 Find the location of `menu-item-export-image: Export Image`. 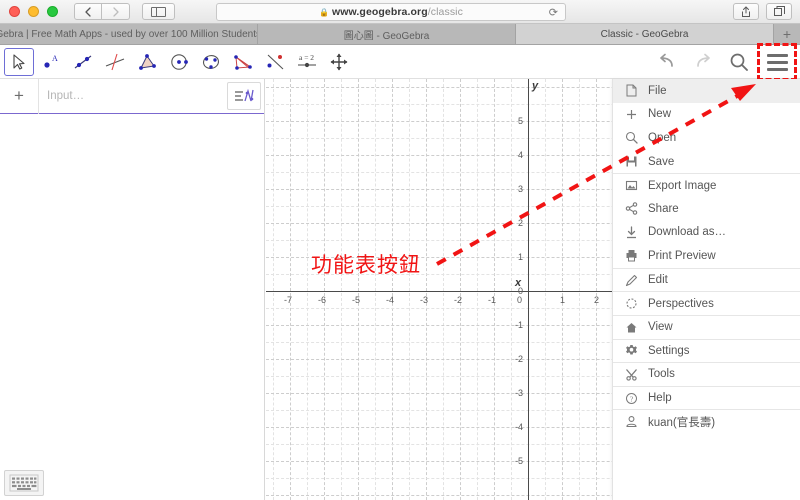

menu-item-export-image: Export Image is located at coordinates (706, 185).